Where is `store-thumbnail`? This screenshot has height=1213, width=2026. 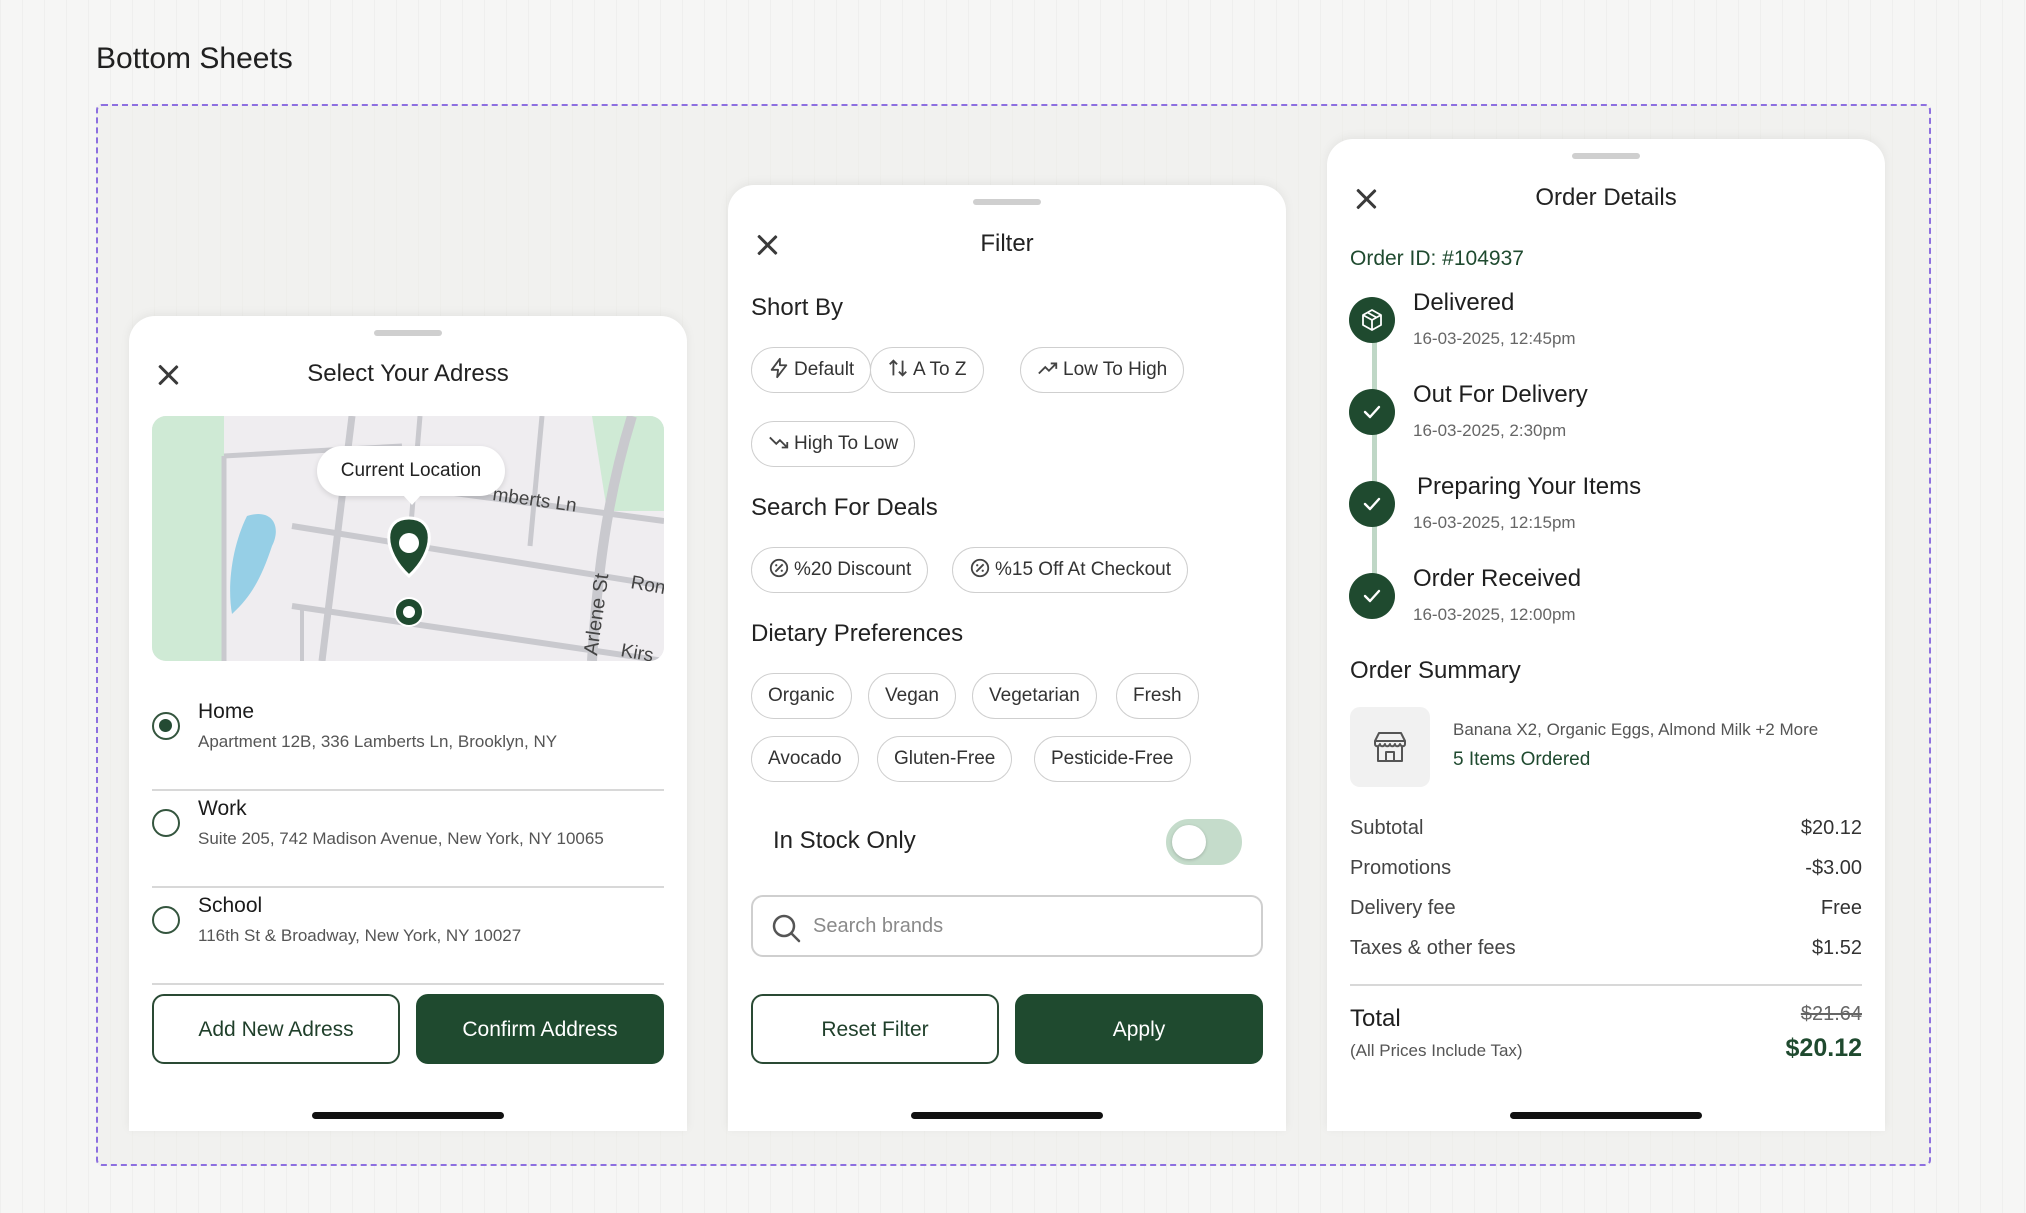
store-thumbnail is located at coordinates (1390, 747).